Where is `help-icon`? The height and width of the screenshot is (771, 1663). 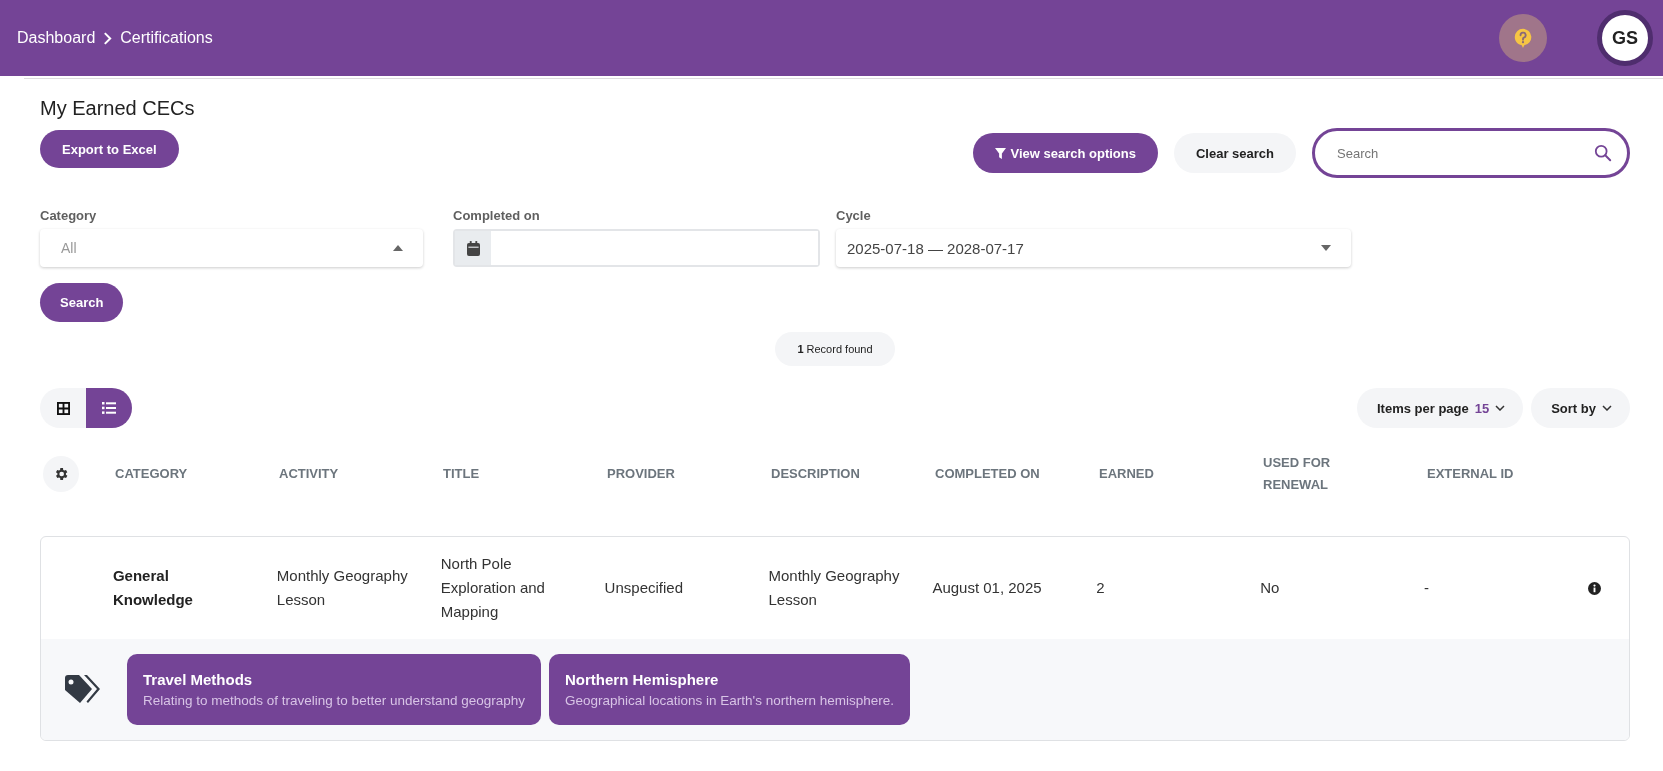 help-icon is located at coordinates (1523, 38).